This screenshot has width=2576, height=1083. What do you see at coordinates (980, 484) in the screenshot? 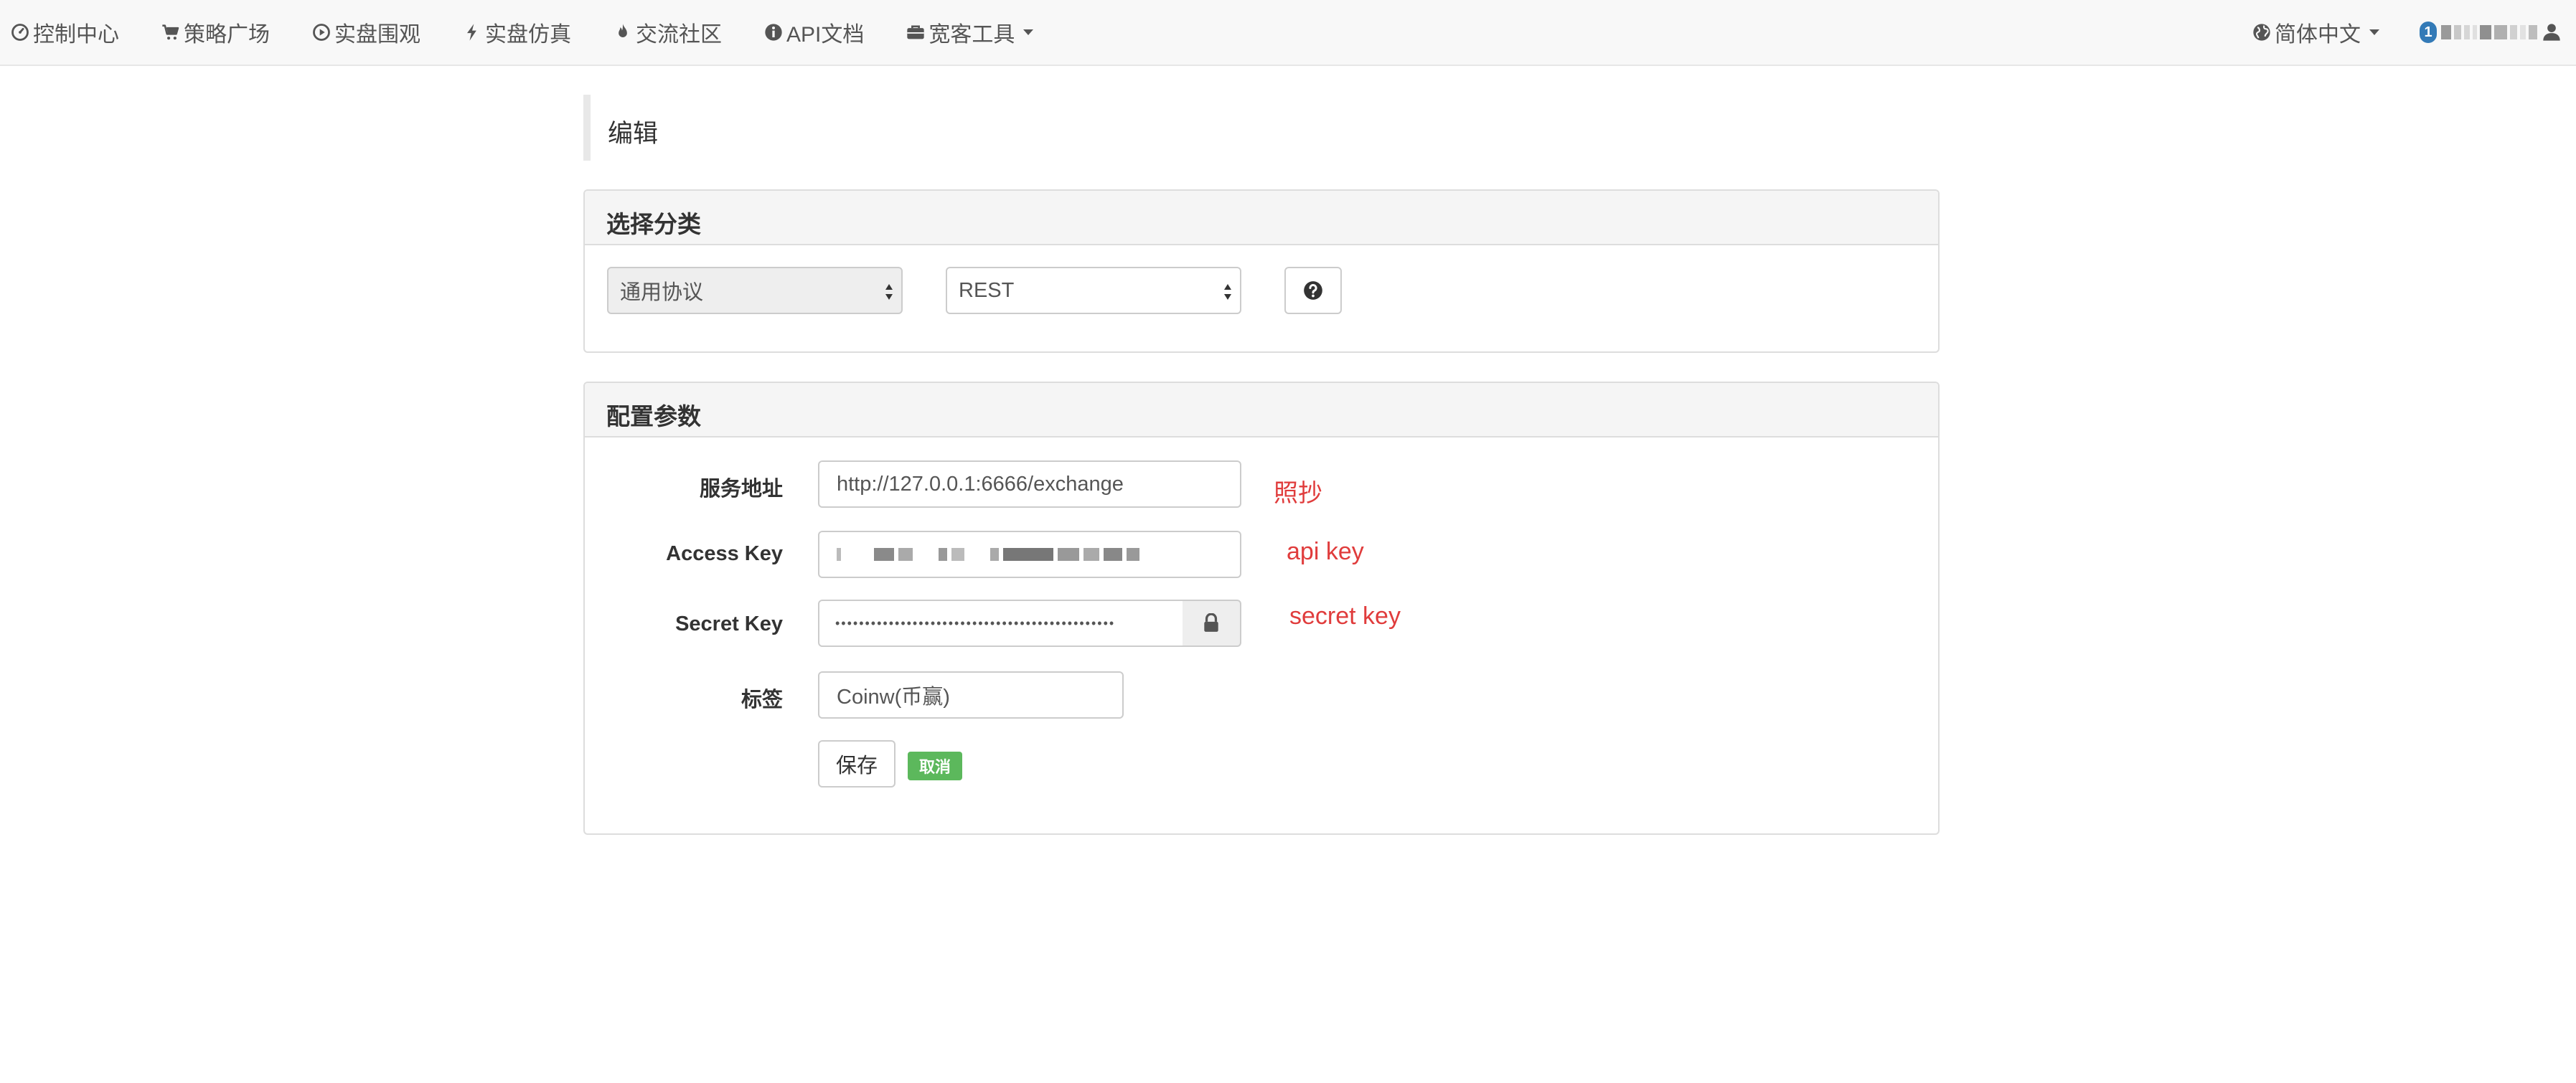
I see `service-address-value: http://127.0.0.1:6666/exchange` at bounding box center [980, 484].